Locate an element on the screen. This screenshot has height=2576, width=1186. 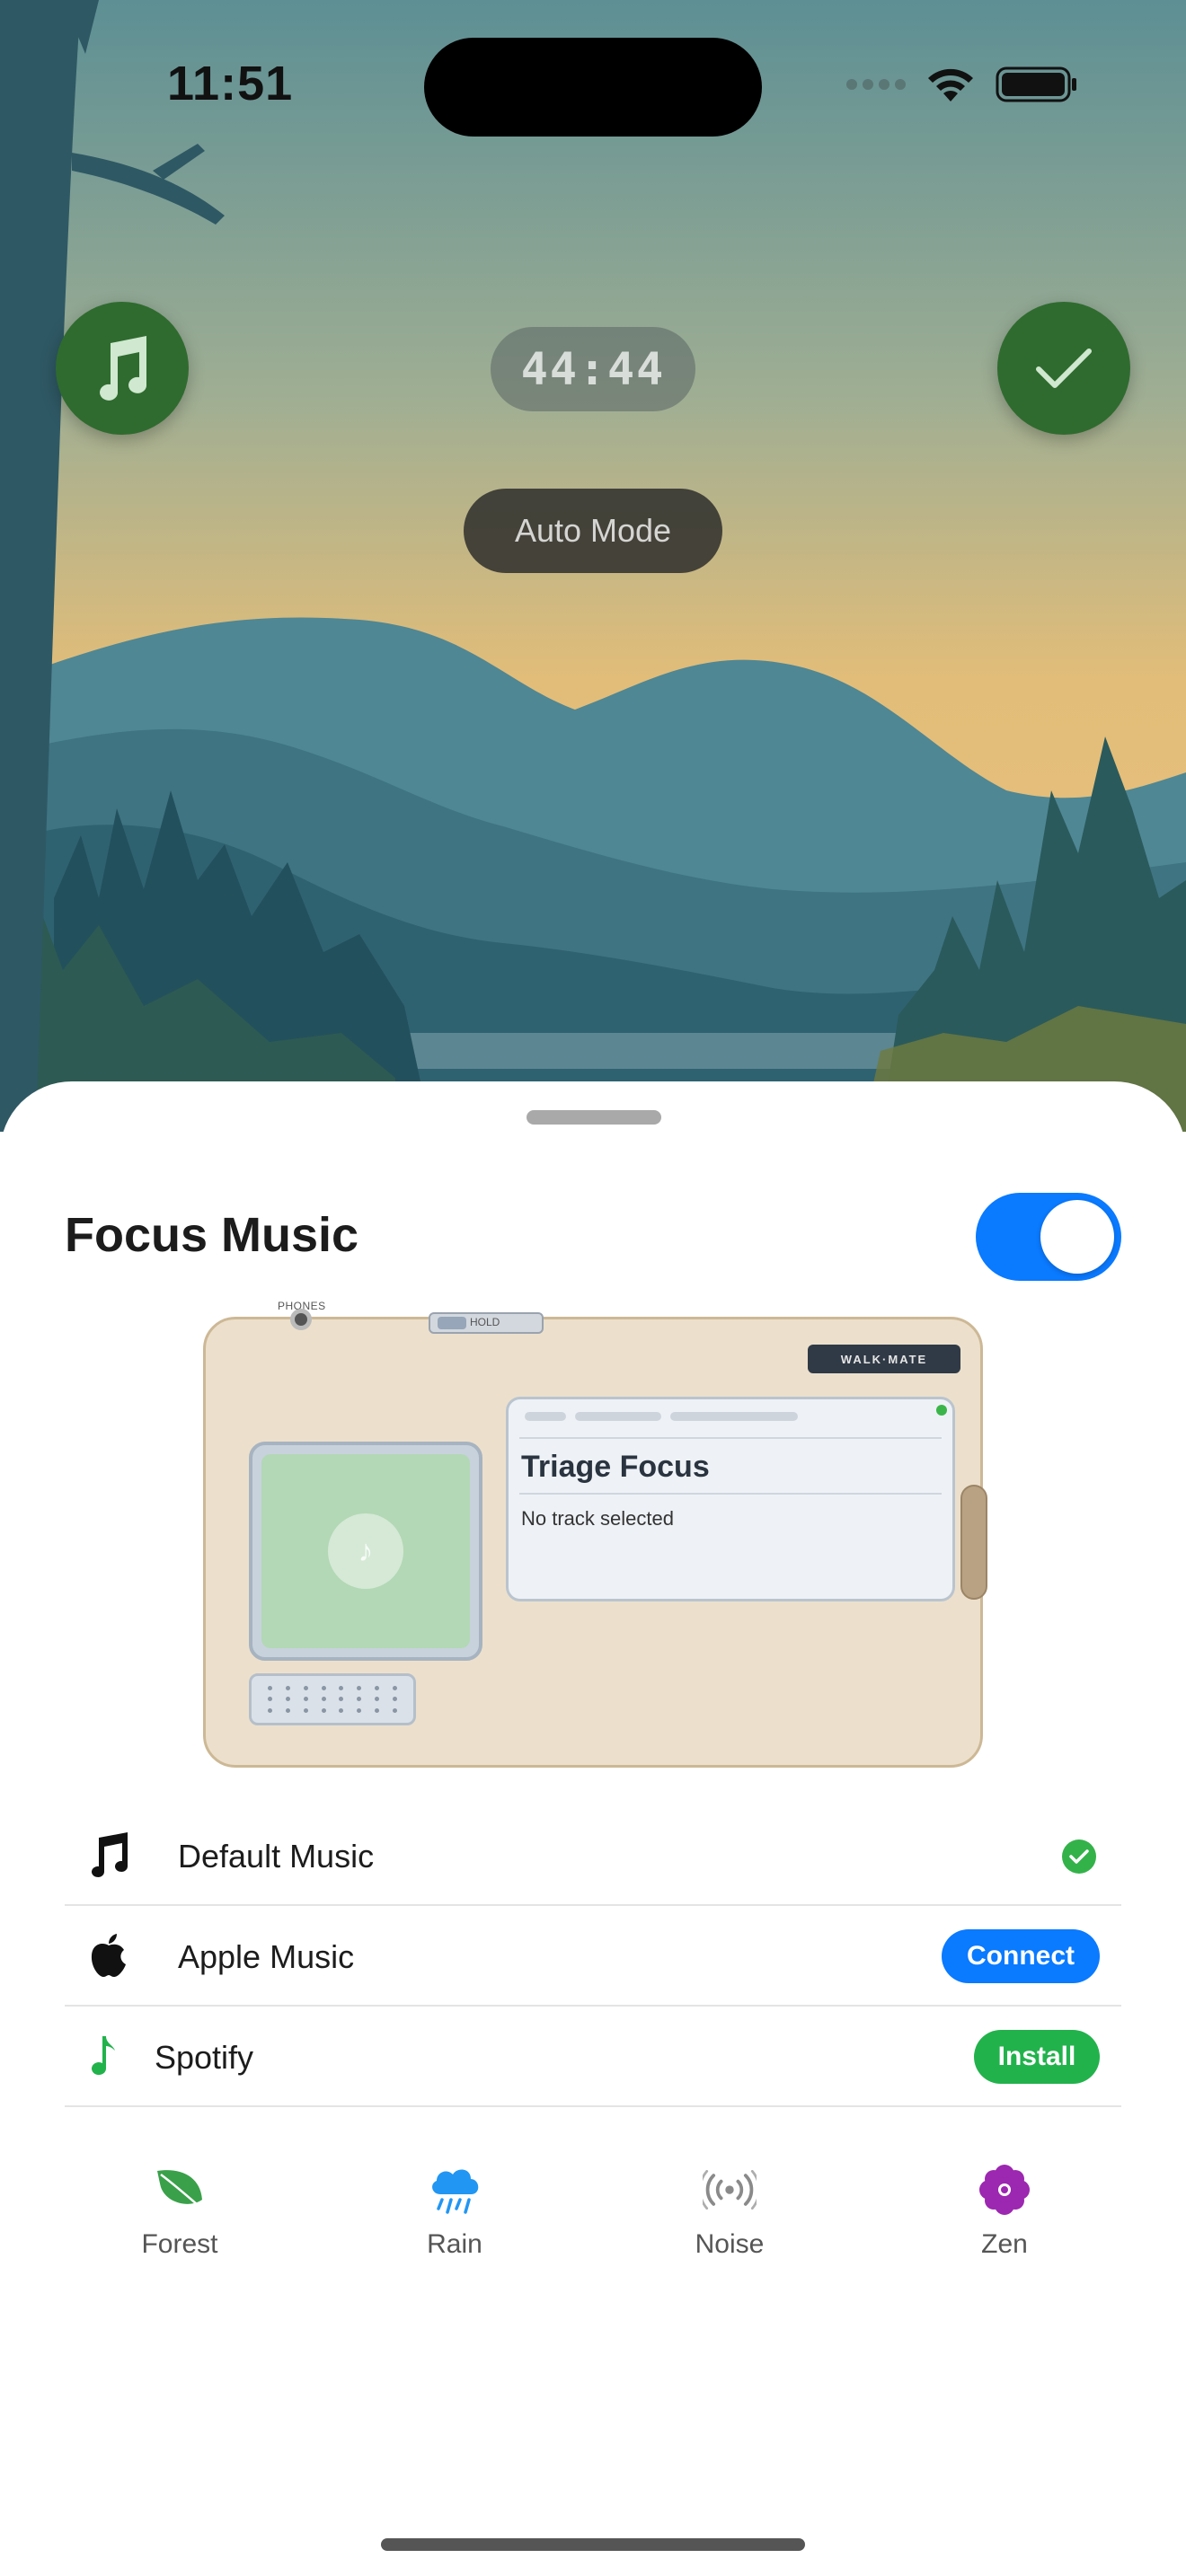
spotify-note-icon is located at coordinates (101, 2055).